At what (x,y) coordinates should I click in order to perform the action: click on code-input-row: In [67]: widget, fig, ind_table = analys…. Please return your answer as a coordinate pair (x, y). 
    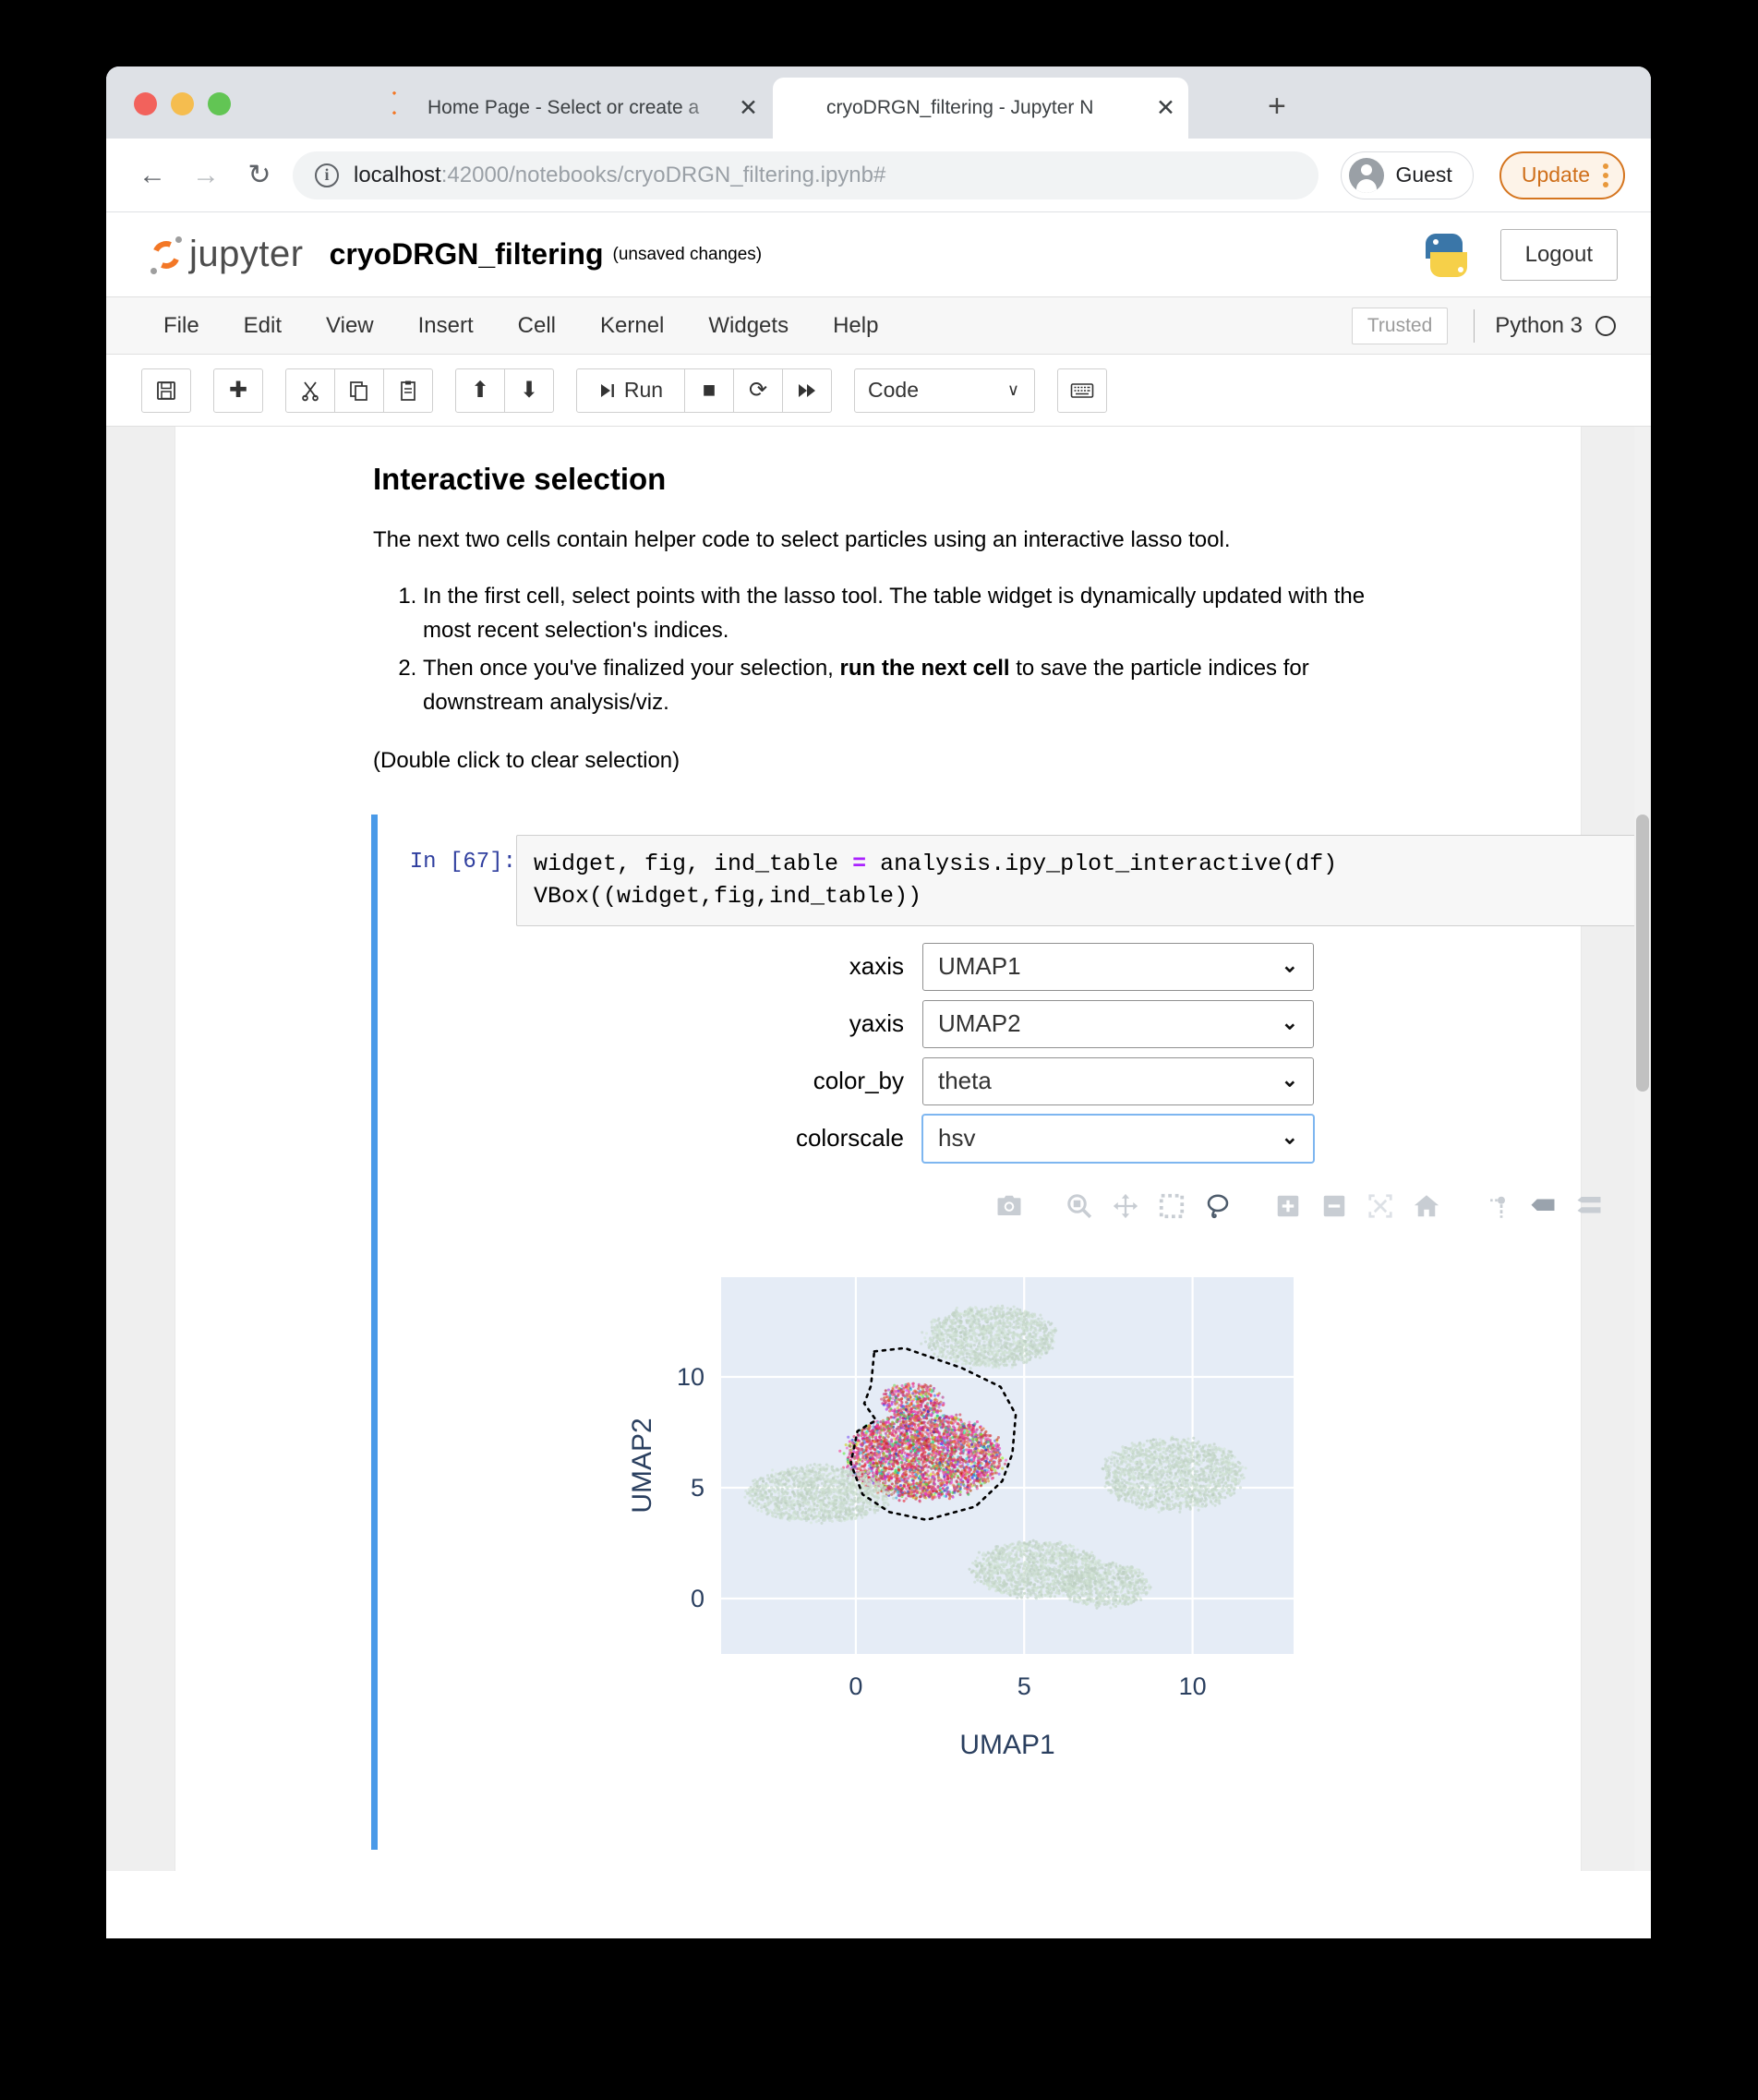
    Looking at the image, I should click on (1014, 880).